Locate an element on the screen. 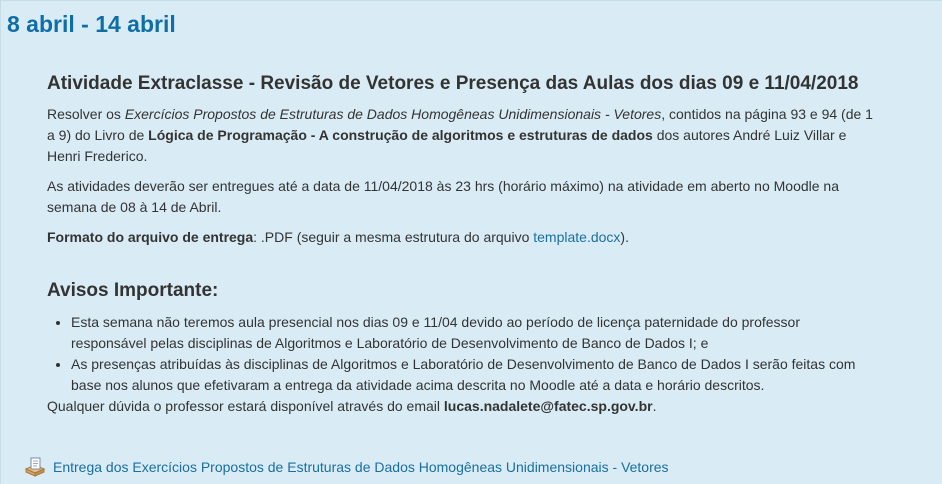 The height and width of the screenshot is (484, 942). desc-text-pre: Resolver os is located at coordinates (86, 114).